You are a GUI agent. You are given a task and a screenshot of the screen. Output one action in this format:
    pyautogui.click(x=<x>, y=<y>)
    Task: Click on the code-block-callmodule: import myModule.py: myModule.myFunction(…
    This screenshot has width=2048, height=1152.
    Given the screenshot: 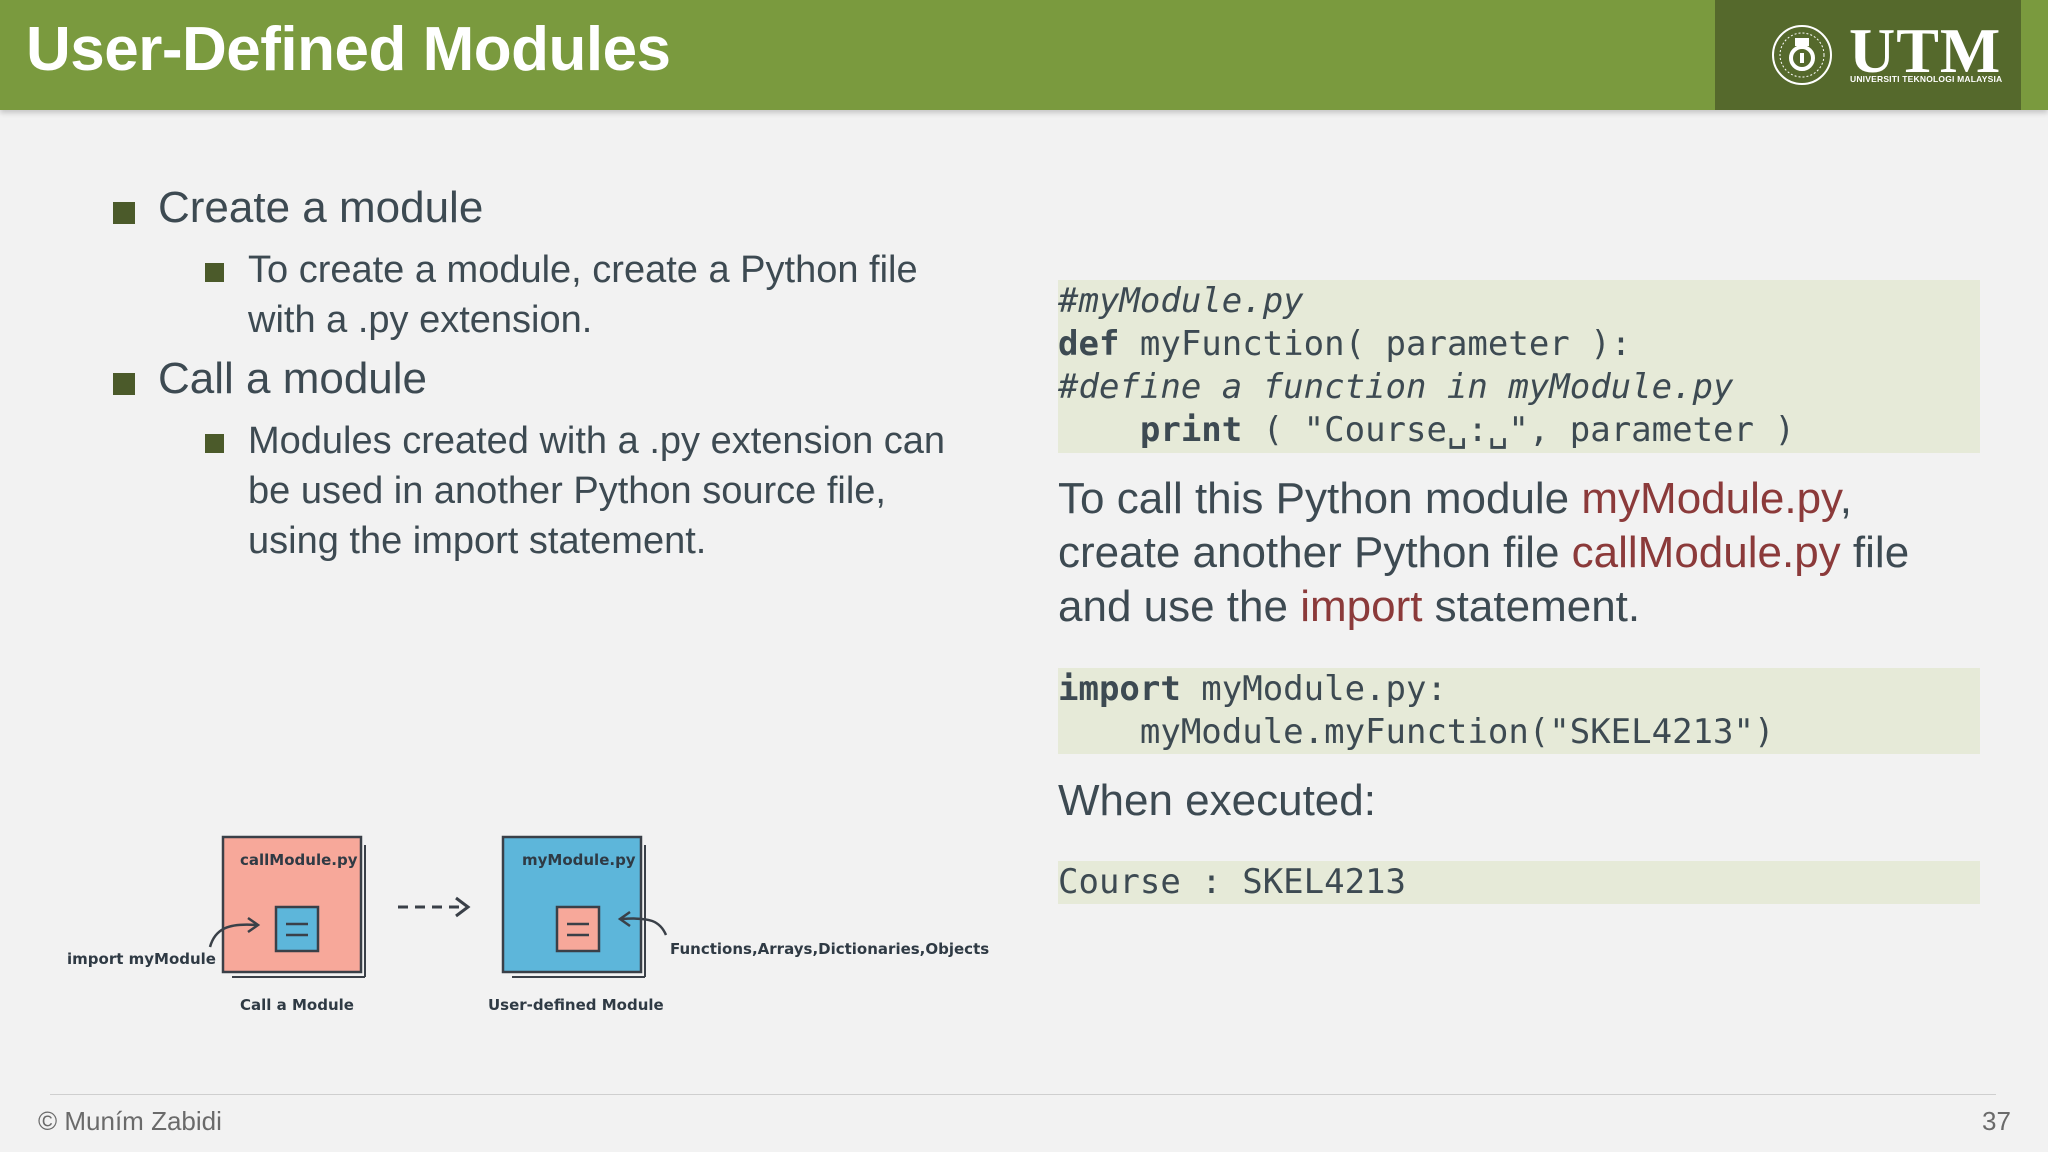 What is the action you would take?
    pyautogui.click(x=1519, y=711)
    